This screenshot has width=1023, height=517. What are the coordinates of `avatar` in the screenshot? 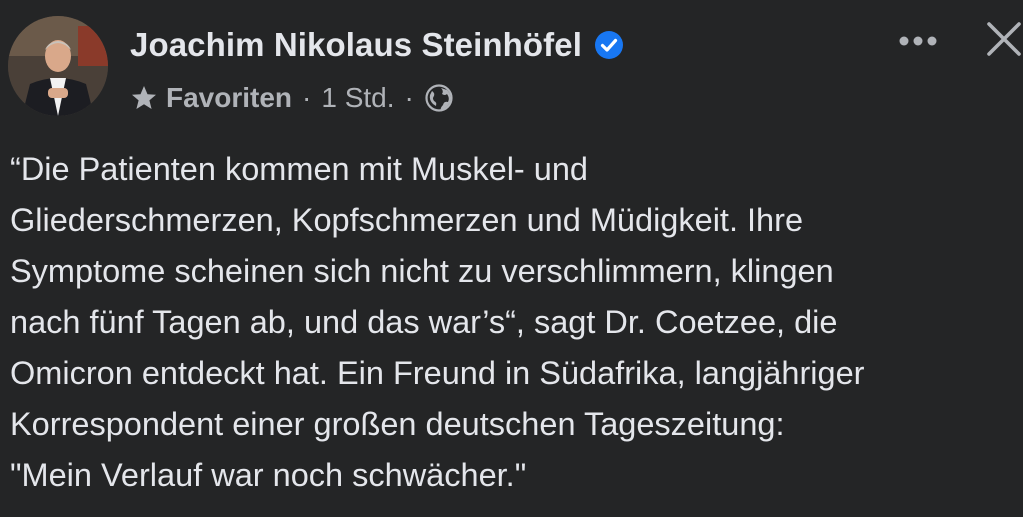 It's located at (58, 66).